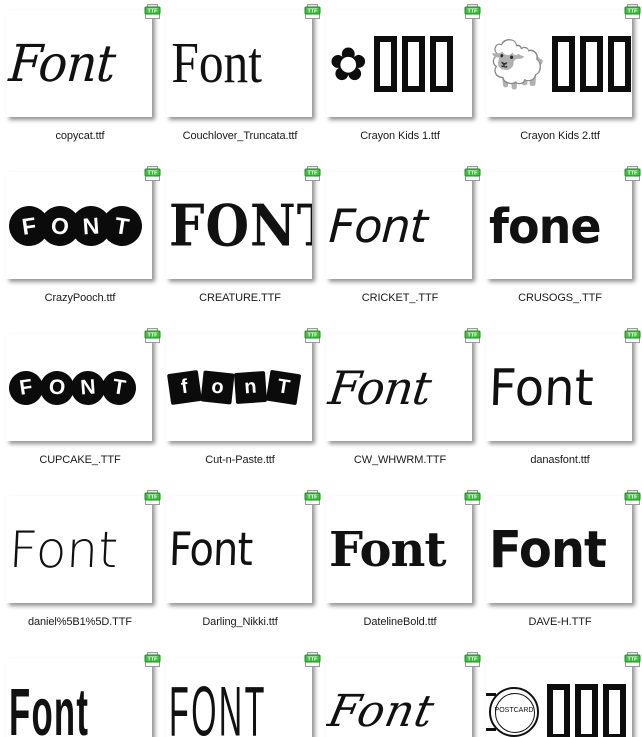 The height and width of the screenshot is (737, 642). I want to click on font-preview-card: TTF f o n T, so click(243, 384).